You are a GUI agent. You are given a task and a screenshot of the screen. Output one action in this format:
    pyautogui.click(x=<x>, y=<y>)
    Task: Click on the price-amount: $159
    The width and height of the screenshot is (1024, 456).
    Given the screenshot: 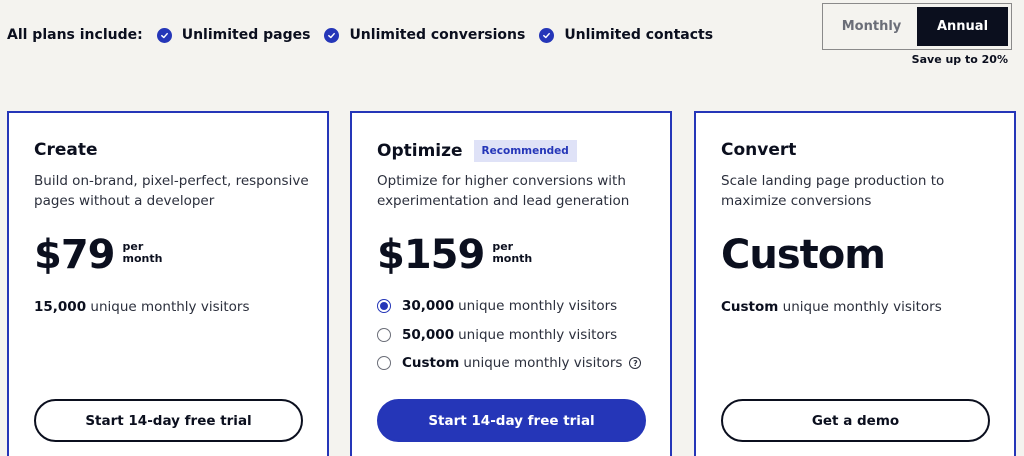 What is the action you would take?
    pyautogui.click(x=431, y=255)
    